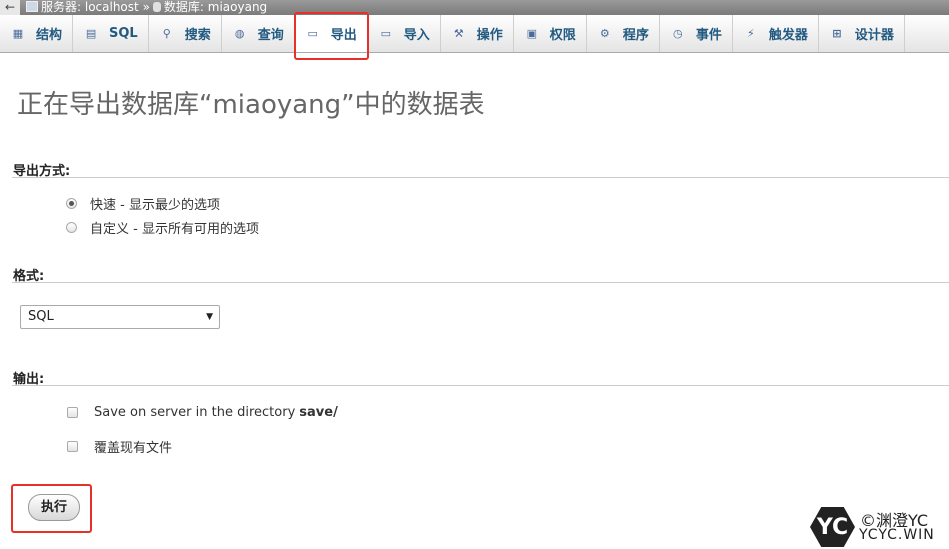 Image resolution: width=949 pixels, height=549 pixels. What do you see at coordinates (174, 229) in the screenshot?
I see `radio-custom-label: 自定义 - 显示所有可用的选项` at bounding box center [174, 229].